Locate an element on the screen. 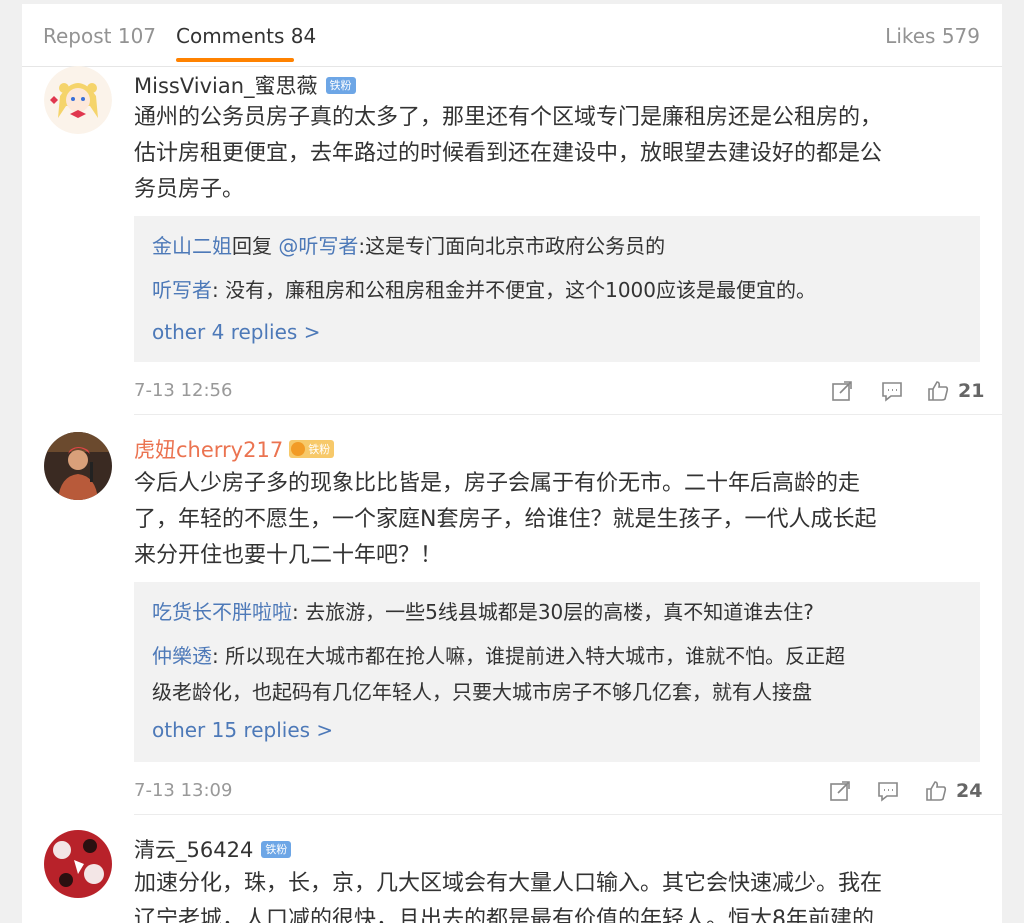 This screenshot has width=1024, height=923. reply-author: 听写者 is located at coordinates (182, 290).